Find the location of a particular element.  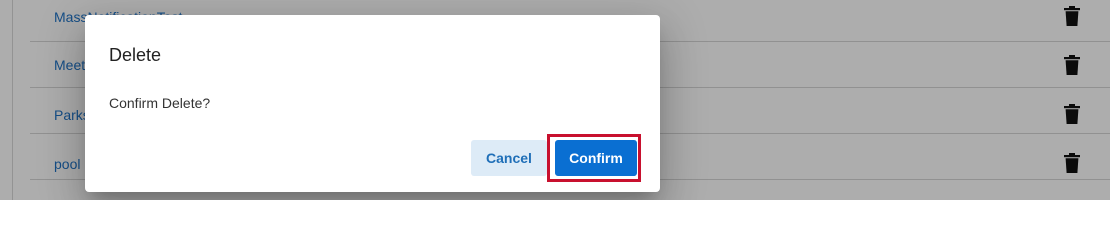

dialog-message: Confirm Delete? is located at coordinates (160, 103).